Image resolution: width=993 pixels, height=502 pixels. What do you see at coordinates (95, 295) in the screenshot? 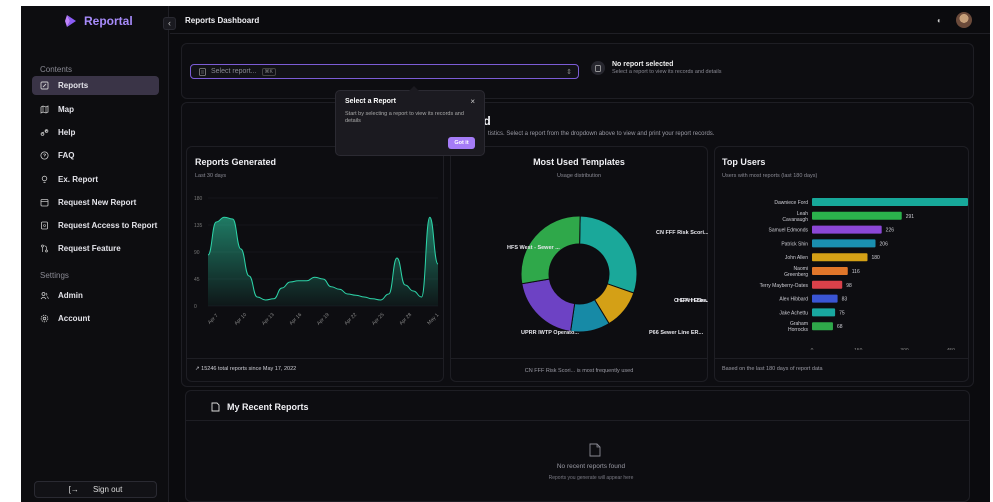
I see `sidebar-item-admin: Admin` at bounding box center [95, 295].